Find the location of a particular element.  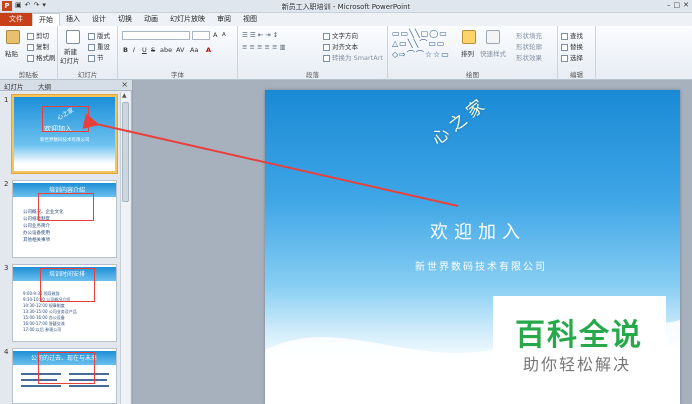

watermark-title: 百科全说 is located at coordinates (579, 335).